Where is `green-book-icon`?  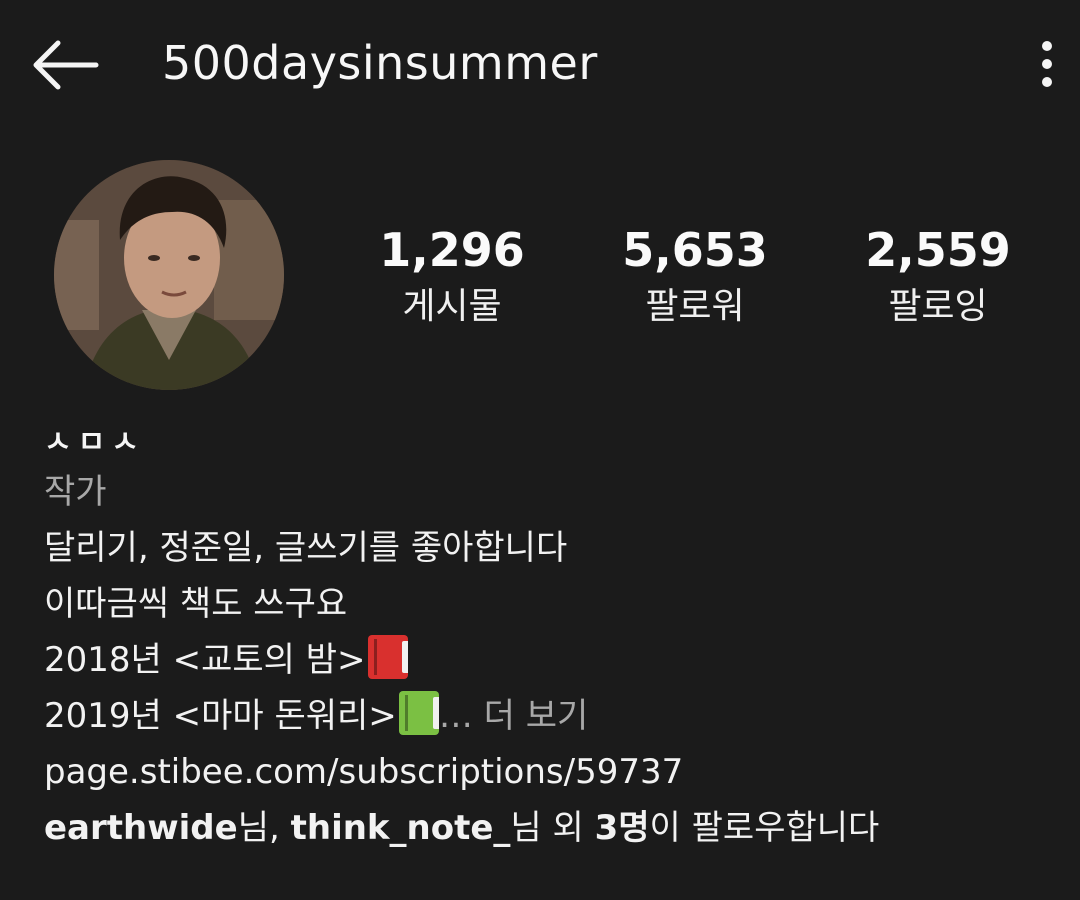 green-book-icon is located at coordinates (418, 713).